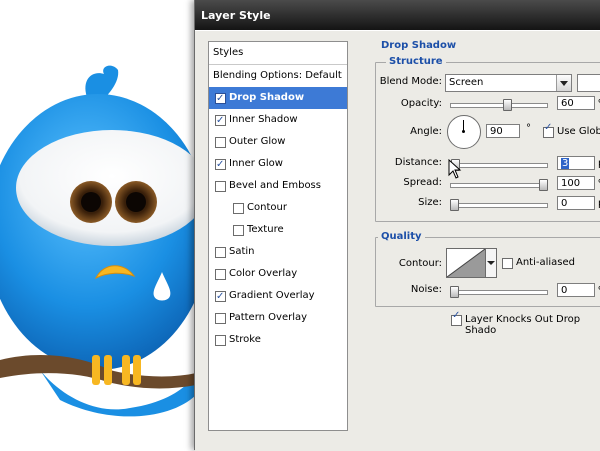 Image resolution: width=600 pixels, height=451 pixels. I want to click on style-item-label: Satin, so click(242, 251).